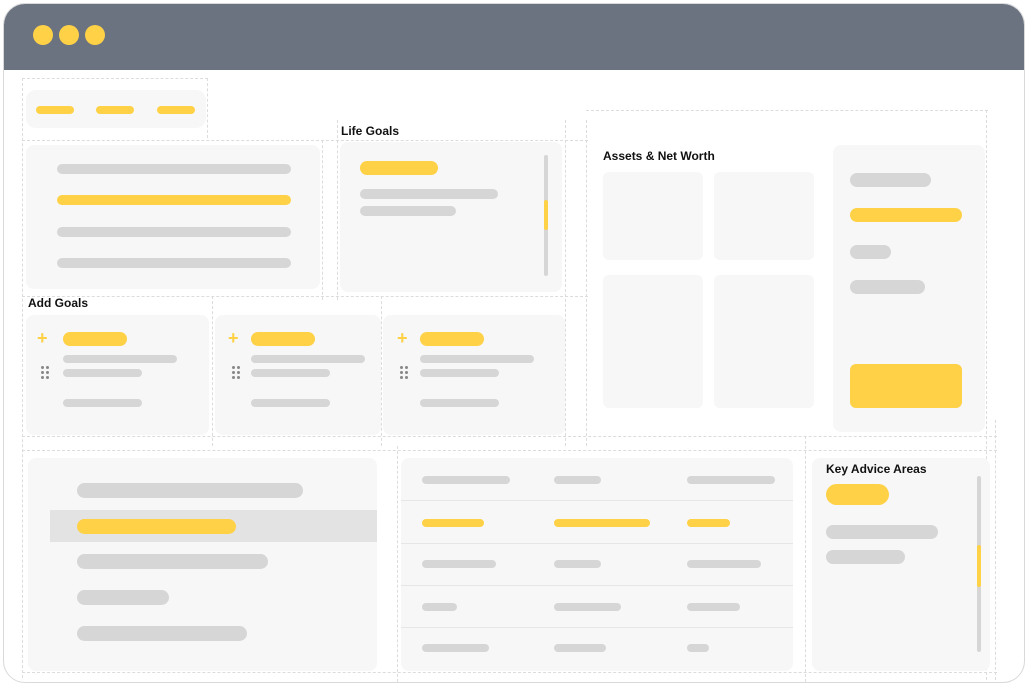  What do you see at coordinates (979, 566) in the screenshot?
I see `key-advice-scroll-thumb` at bounding box center [979, 566].